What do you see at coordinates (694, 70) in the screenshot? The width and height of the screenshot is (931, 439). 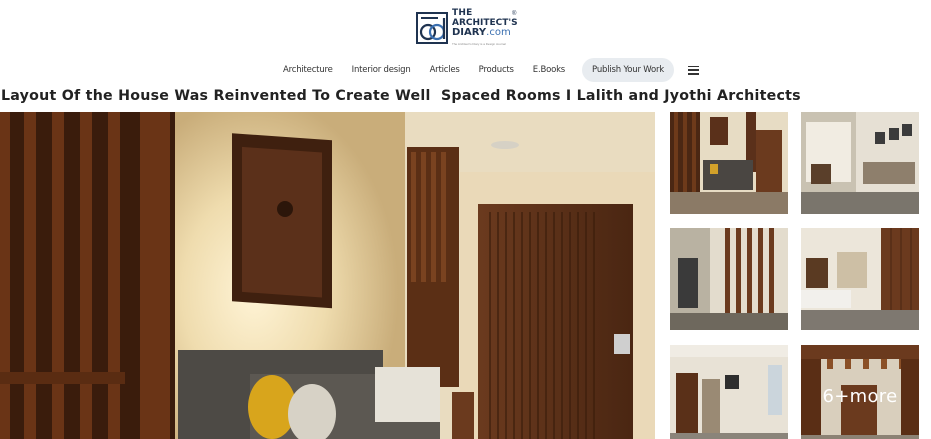 I see `hamburger-menu-icon` at bounding box center [694, 70].